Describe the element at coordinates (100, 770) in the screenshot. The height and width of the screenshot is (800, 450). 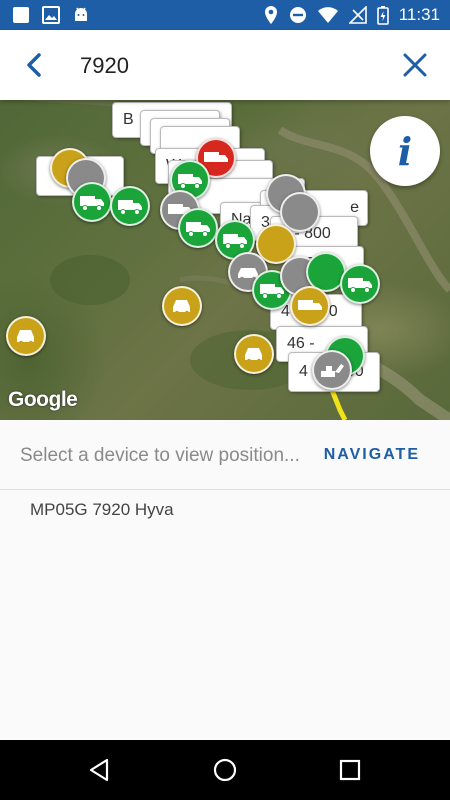
I see `back-triangle-icon` at that location.